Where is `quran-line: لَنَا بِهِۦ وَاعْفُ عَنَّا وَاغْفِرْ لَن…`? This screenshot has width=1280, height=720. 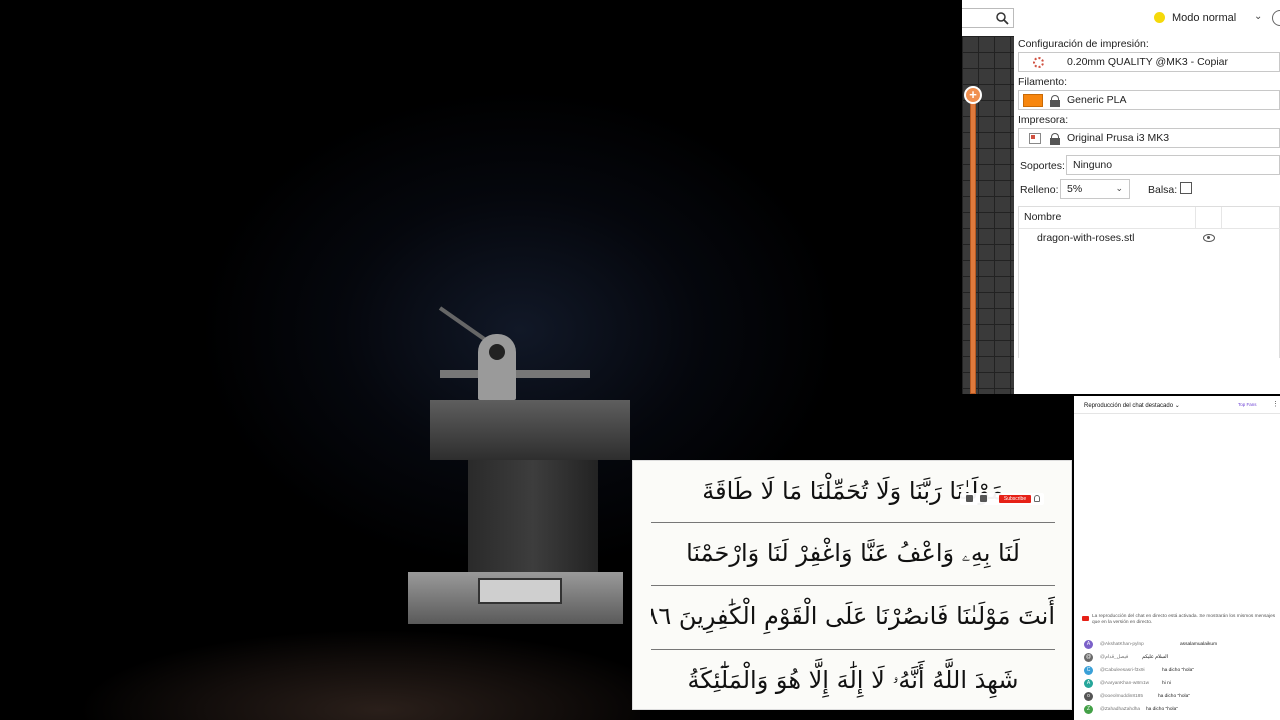 quran-line: لَنَا بِهِۦ وَاعْفُ عَنَّا وَاغْفِرْ لَن… is located at coordinates (853, 553).